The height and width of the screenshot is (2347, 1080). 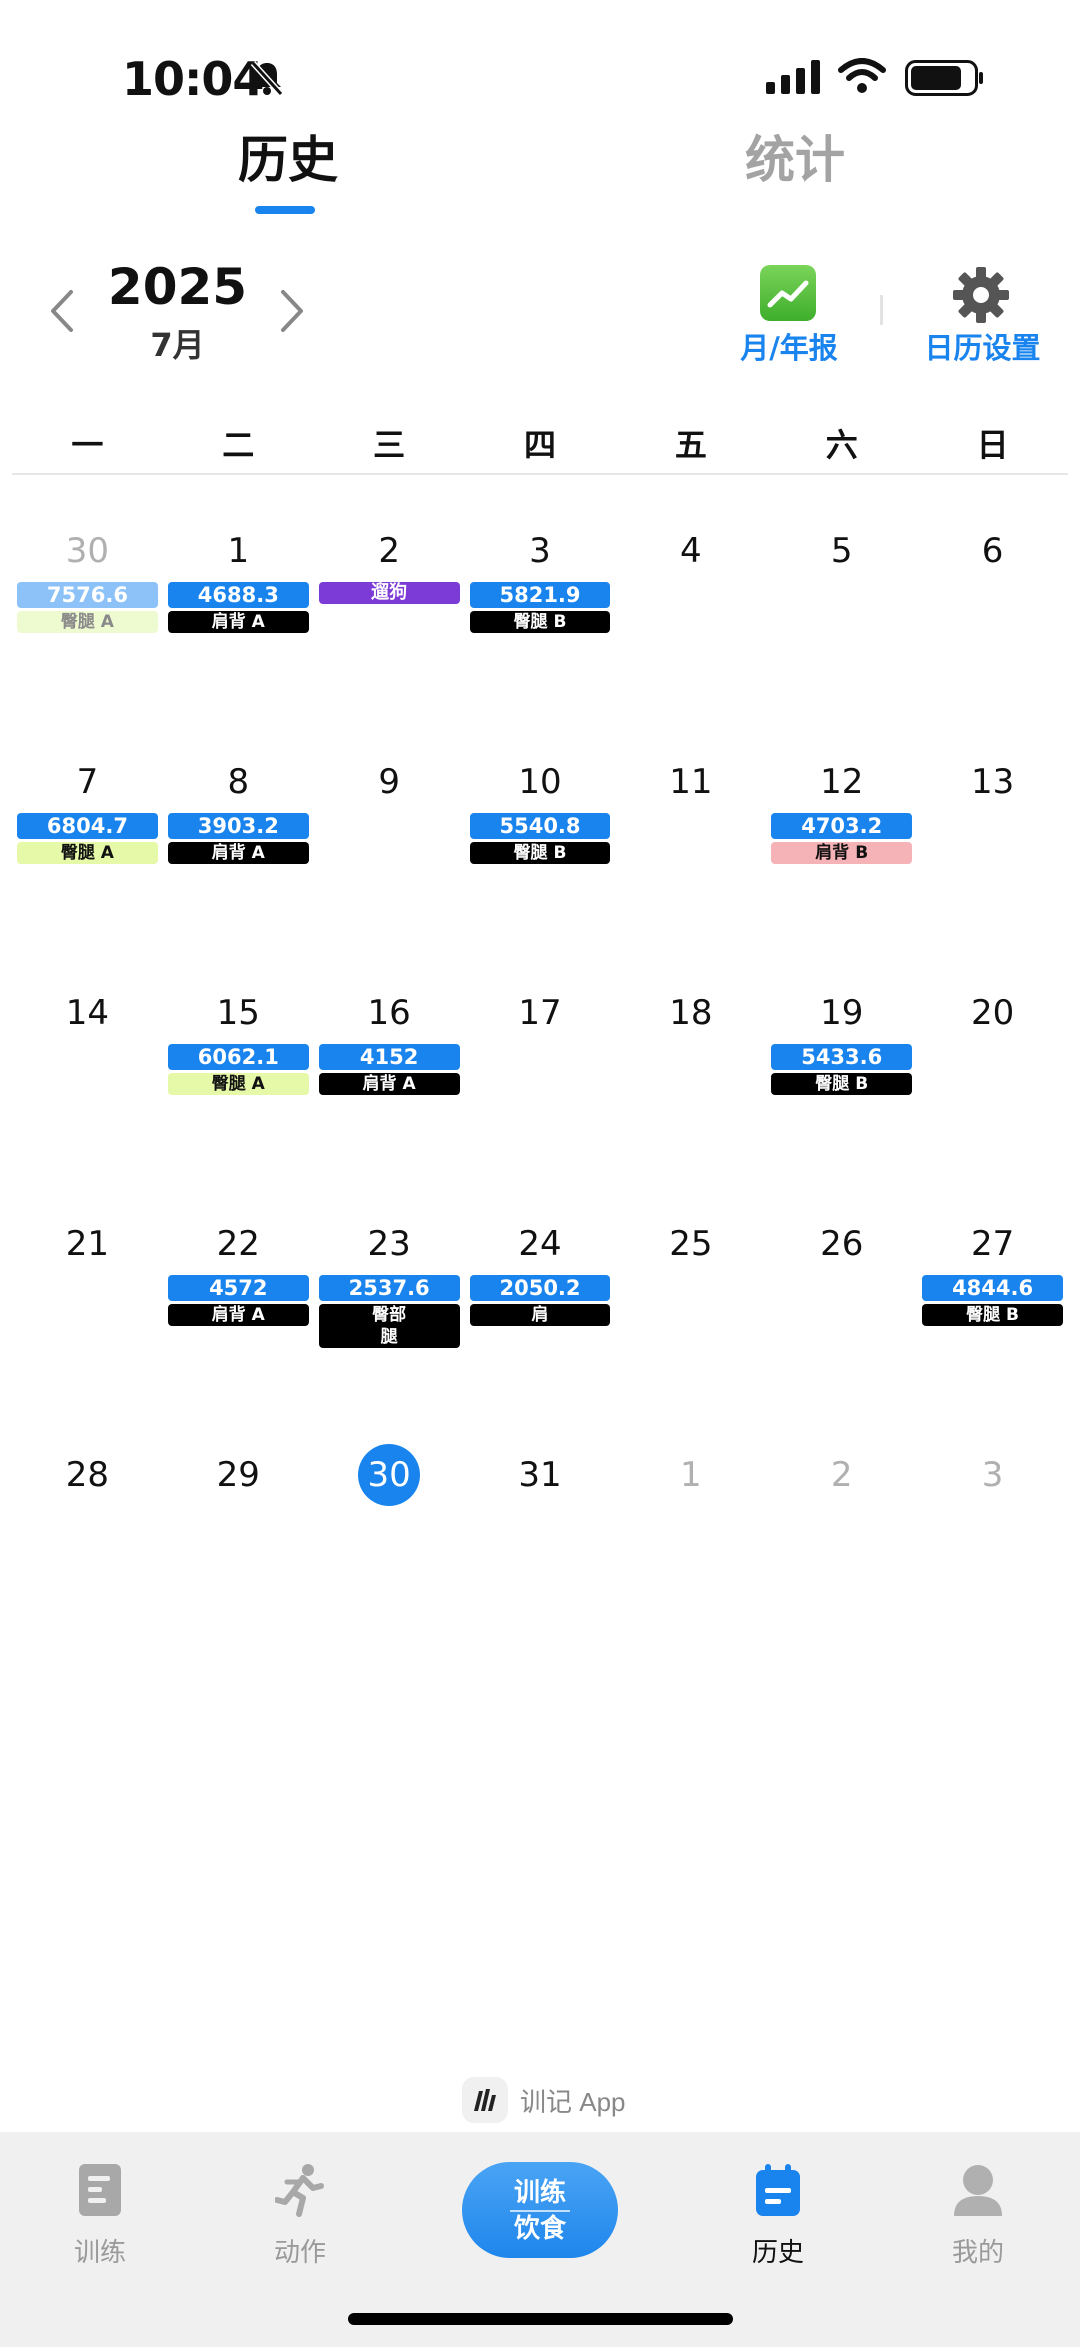 What do you see at coordinates (992, 1097) in the screenshot?
I see `calendar-day: 20` at bounding box center [992, 1097].